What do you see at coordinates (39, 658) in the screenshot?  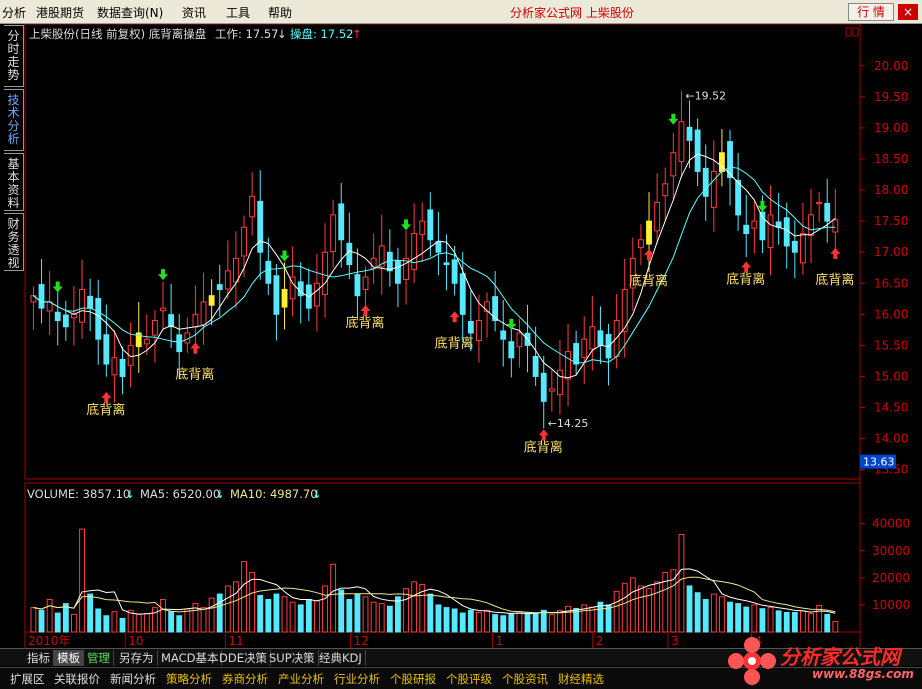 I see `tab-indicator: 指标` at bounding box center [39, 658].